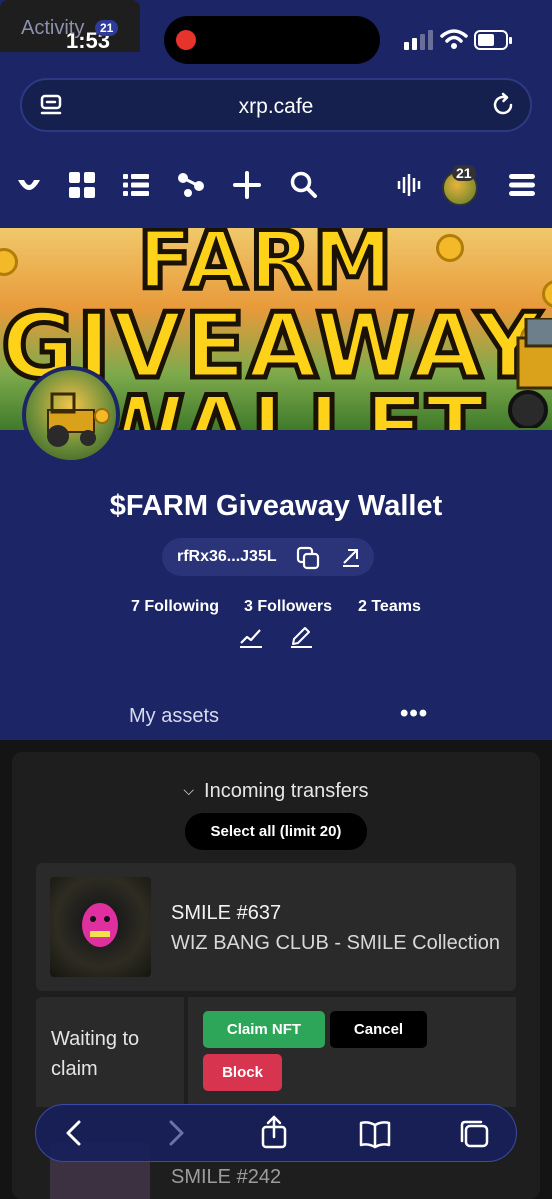 Image resolution: width=552 pixels, height=1199 pixels. Describe the element at coordinates (136, 185) in the screenshot. I see `list-icon` at that location.